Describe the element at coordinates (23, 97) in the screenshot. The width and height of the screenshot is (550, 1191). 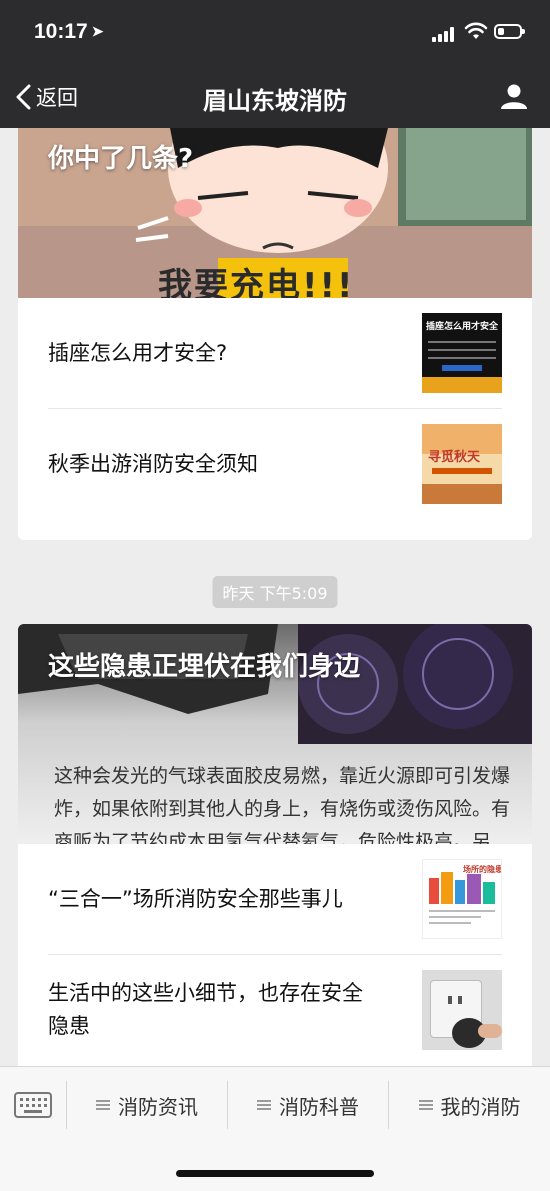
I see `chevron-left-icon` at that location.